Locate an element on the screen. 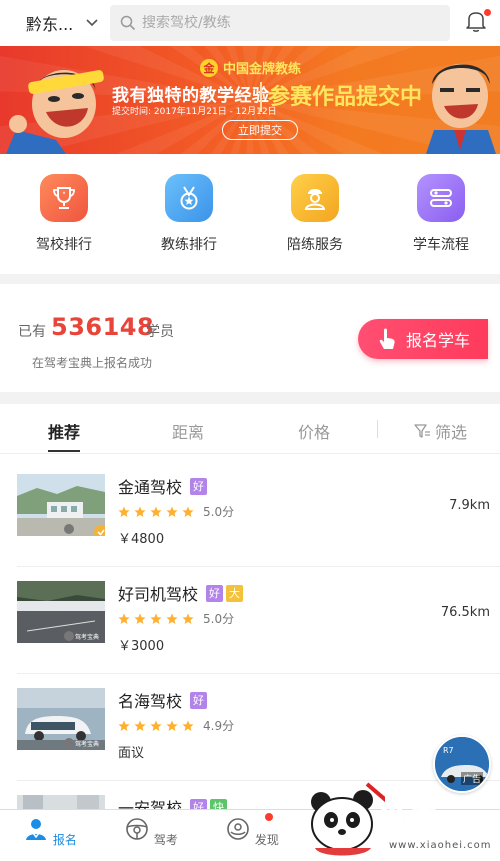  rating-stars: 4.9分 is located at coordinates (176, 725).